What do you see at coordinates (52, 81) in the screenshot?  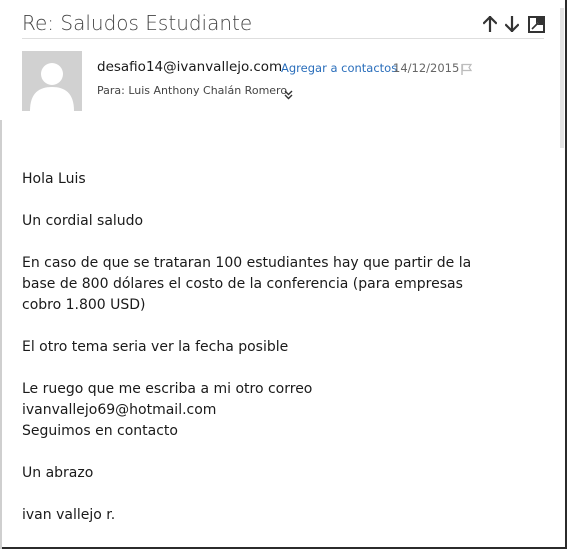 I see `person-icon` at bounding box center [52, 81].